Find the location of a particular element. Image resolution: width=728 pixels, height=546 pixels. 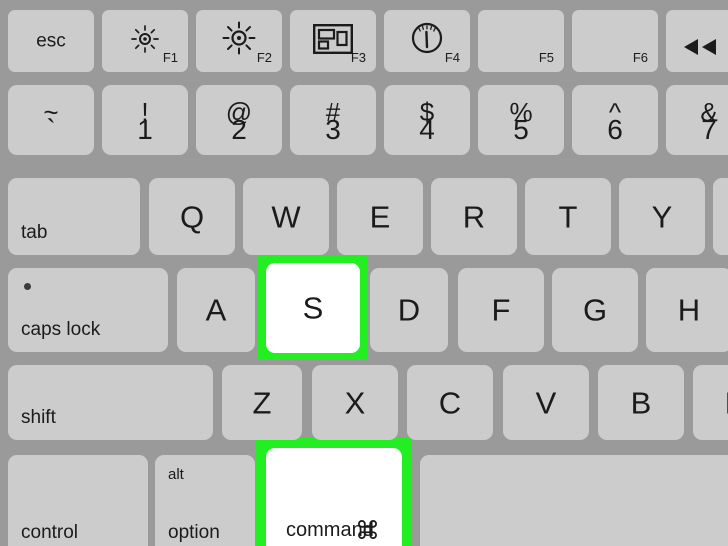

key-control: control is located at coordinates (78, 500).